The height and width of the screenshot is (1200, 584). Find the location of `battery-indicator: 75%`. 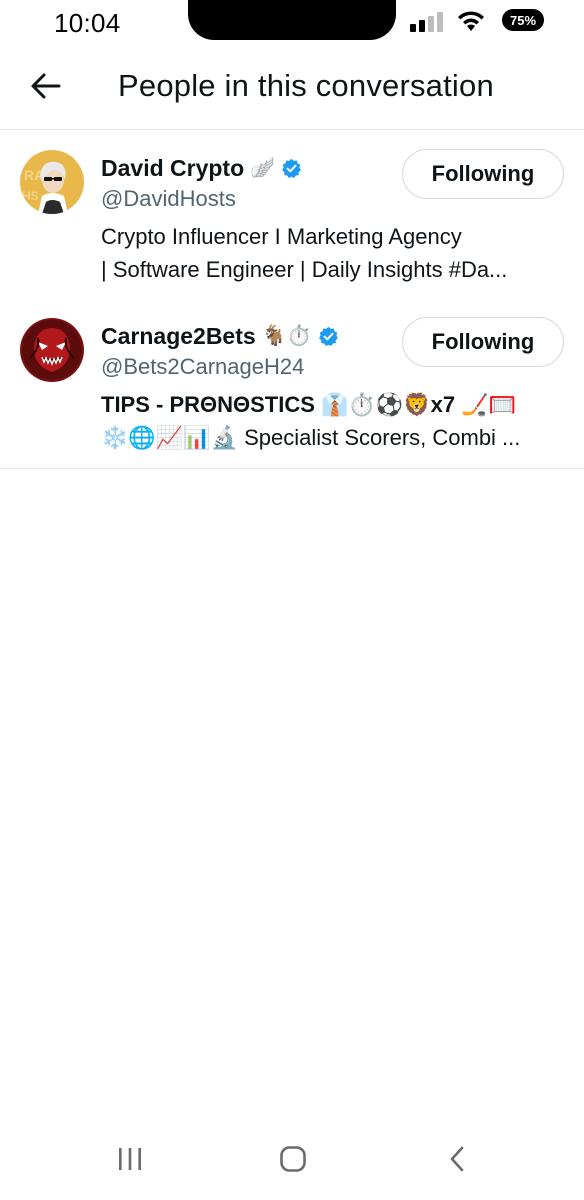

battery-indicator: 75% is located at coordinates (523, 20).